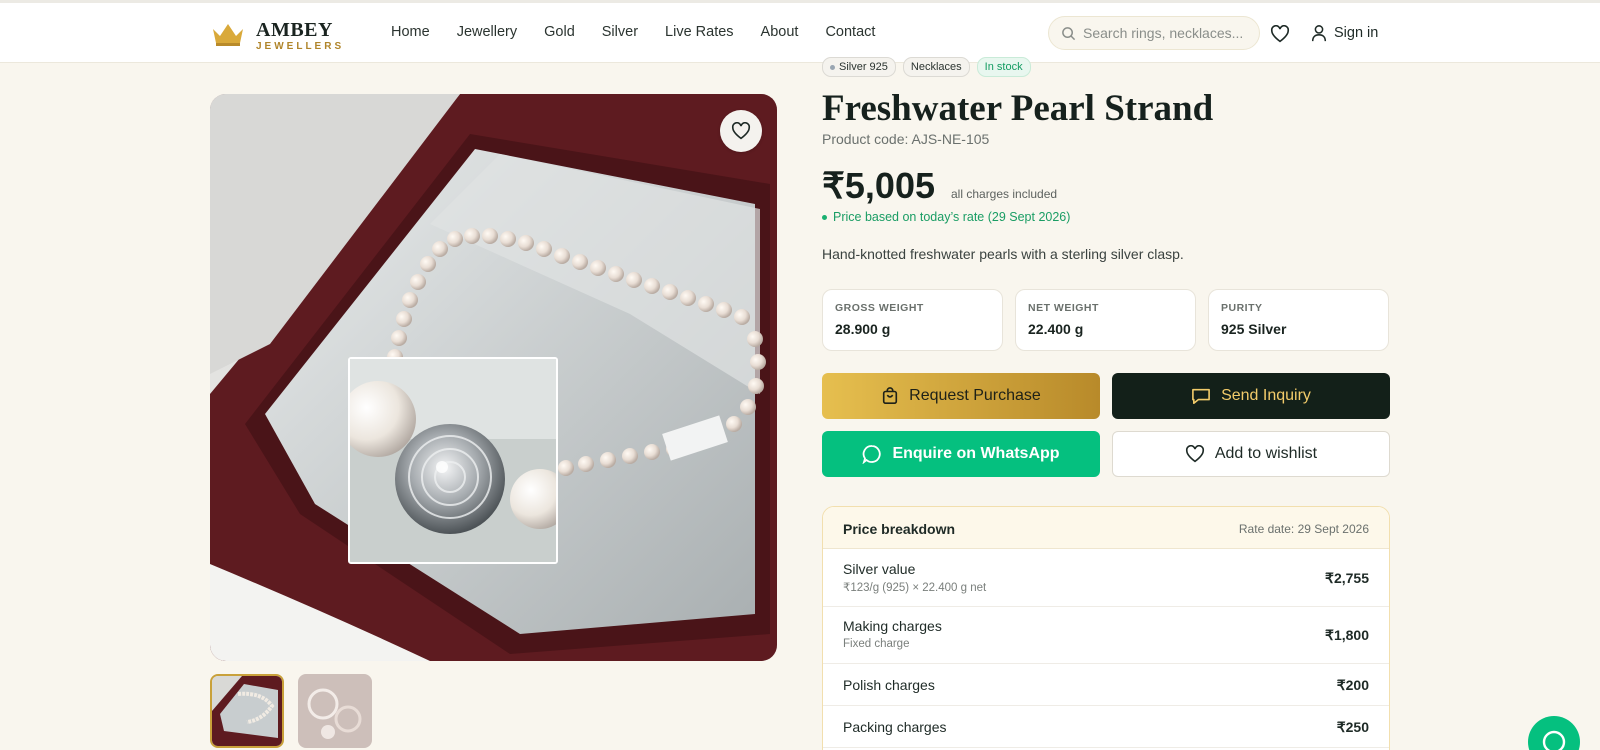 This screenshot has height=750, width=1600. I want to click on nav-contact: Contact, so click(850, 32).